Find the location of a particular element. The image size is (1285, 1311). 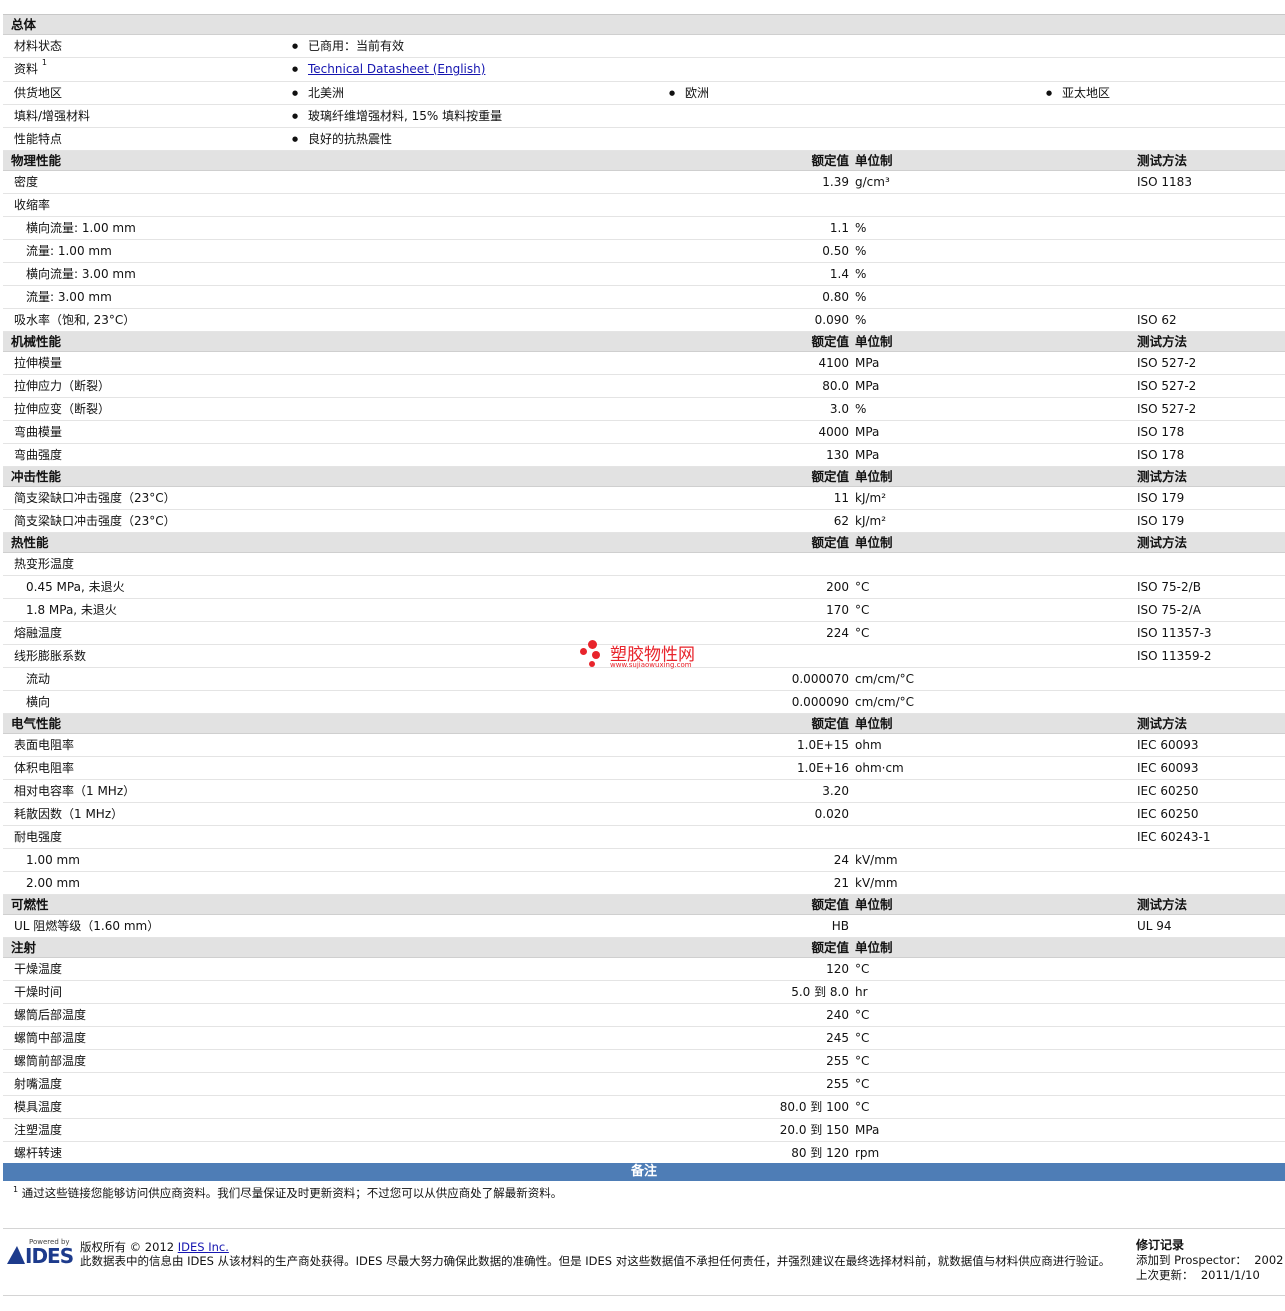

property-value: 170 is located at coordinates (837, 610).